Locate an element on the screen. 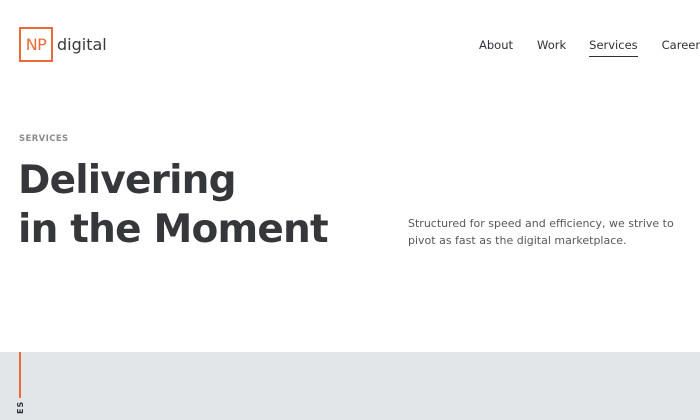  headline-line-2: in the Moment is located at coordinates (173, 229).